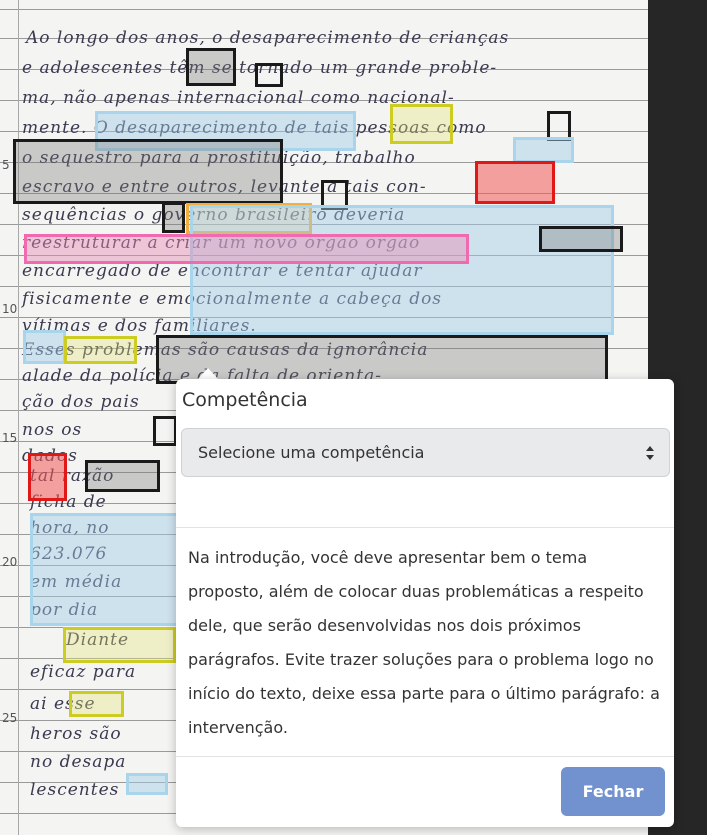 The image size is (707, 835). What do you see at coordinates (650, 453) in the screenshot?
I see `select-caret-icon` at bounding box center [650, 453].